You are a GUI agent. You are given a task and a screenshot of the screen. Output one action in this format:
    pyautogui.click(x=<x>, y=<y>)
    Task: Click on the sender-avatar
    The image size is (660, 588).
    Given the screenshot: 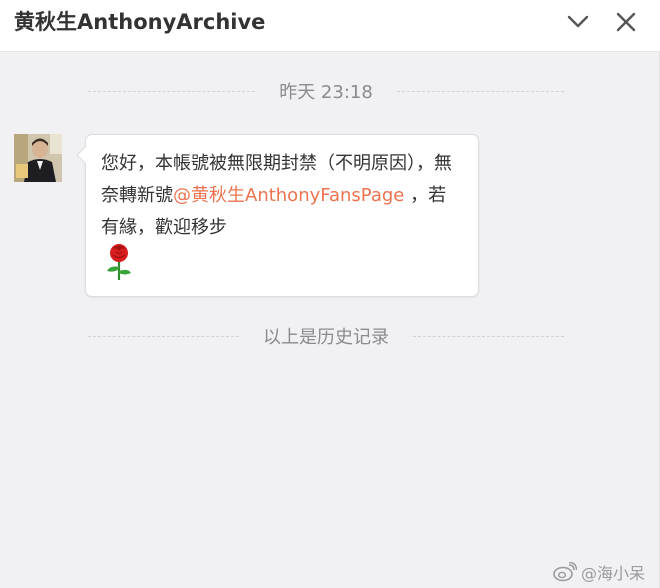 What is the action you would take?
    pyautogui.click(x=38, y=158)
    